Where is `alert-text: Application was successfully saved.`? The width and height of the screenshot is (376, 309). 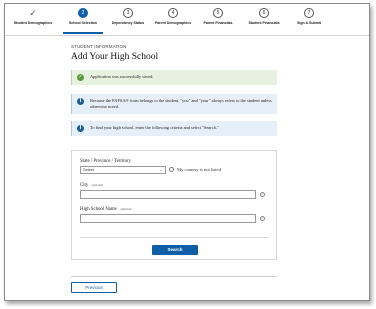 alert-text: Application was successfully saved. is located at coordinates (122, 76).